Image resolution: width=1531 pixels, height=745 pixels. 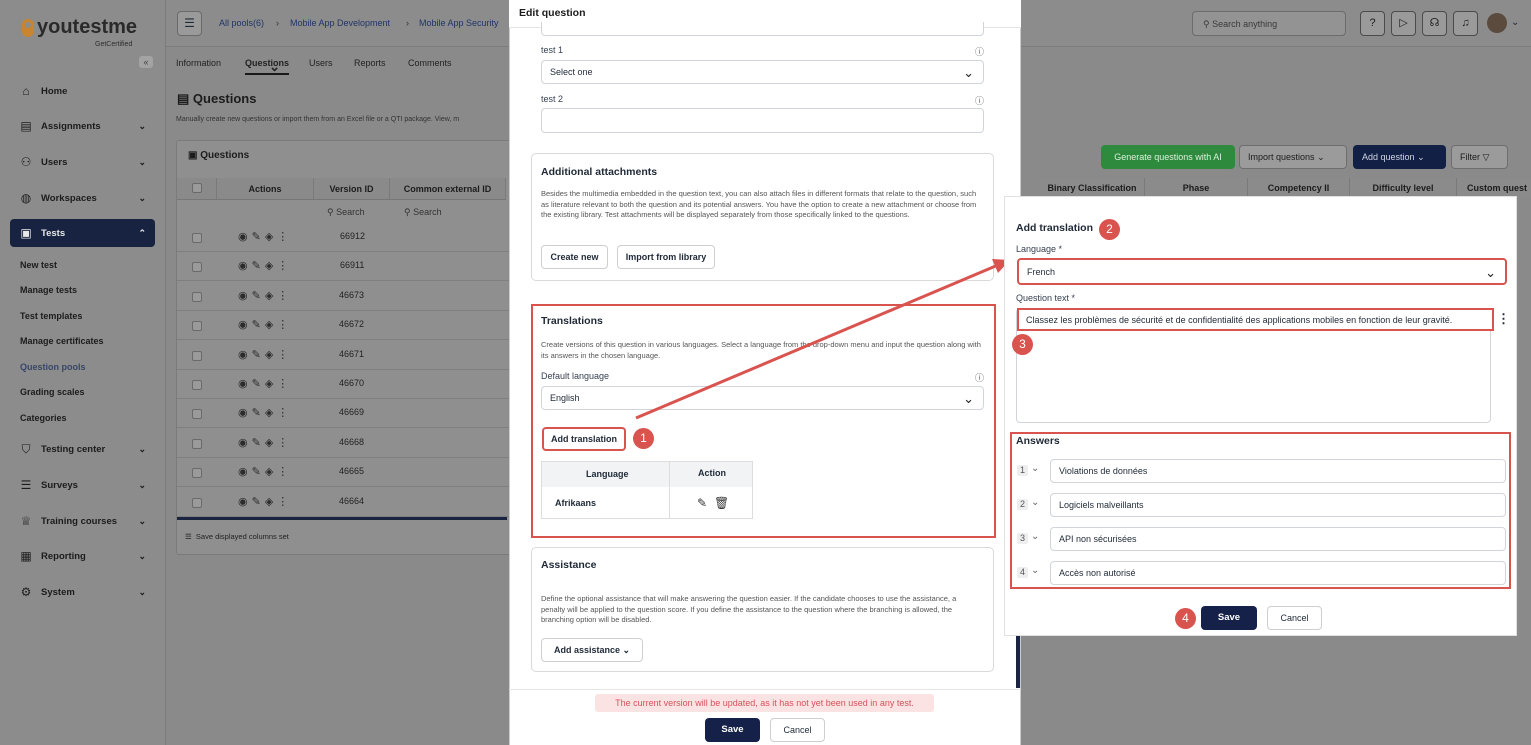 What do you see at coordinates (1479, 157) in the screenshot?
I see `filter-button: Filter ▽` at bounding box center [1479, 157].